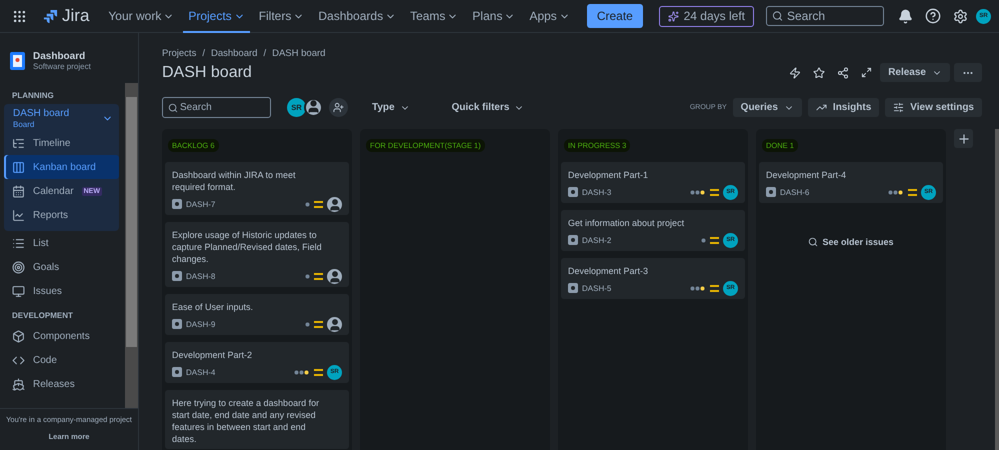 This screenshot has height=450, width=999. Describe the element at coordinates (493, 16) in the screenshot. I see `nav-tab: Plans` at that location.